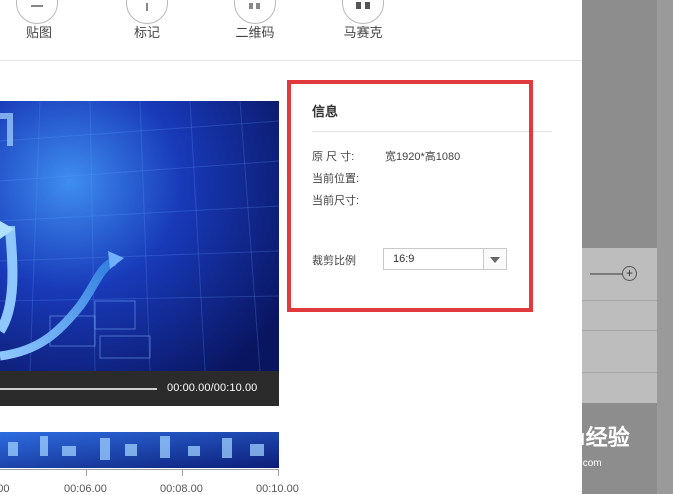  Describe the element at coordinates (181, 489) in the screenshot. I see `tick-label-8: 00:08.00` at that location.